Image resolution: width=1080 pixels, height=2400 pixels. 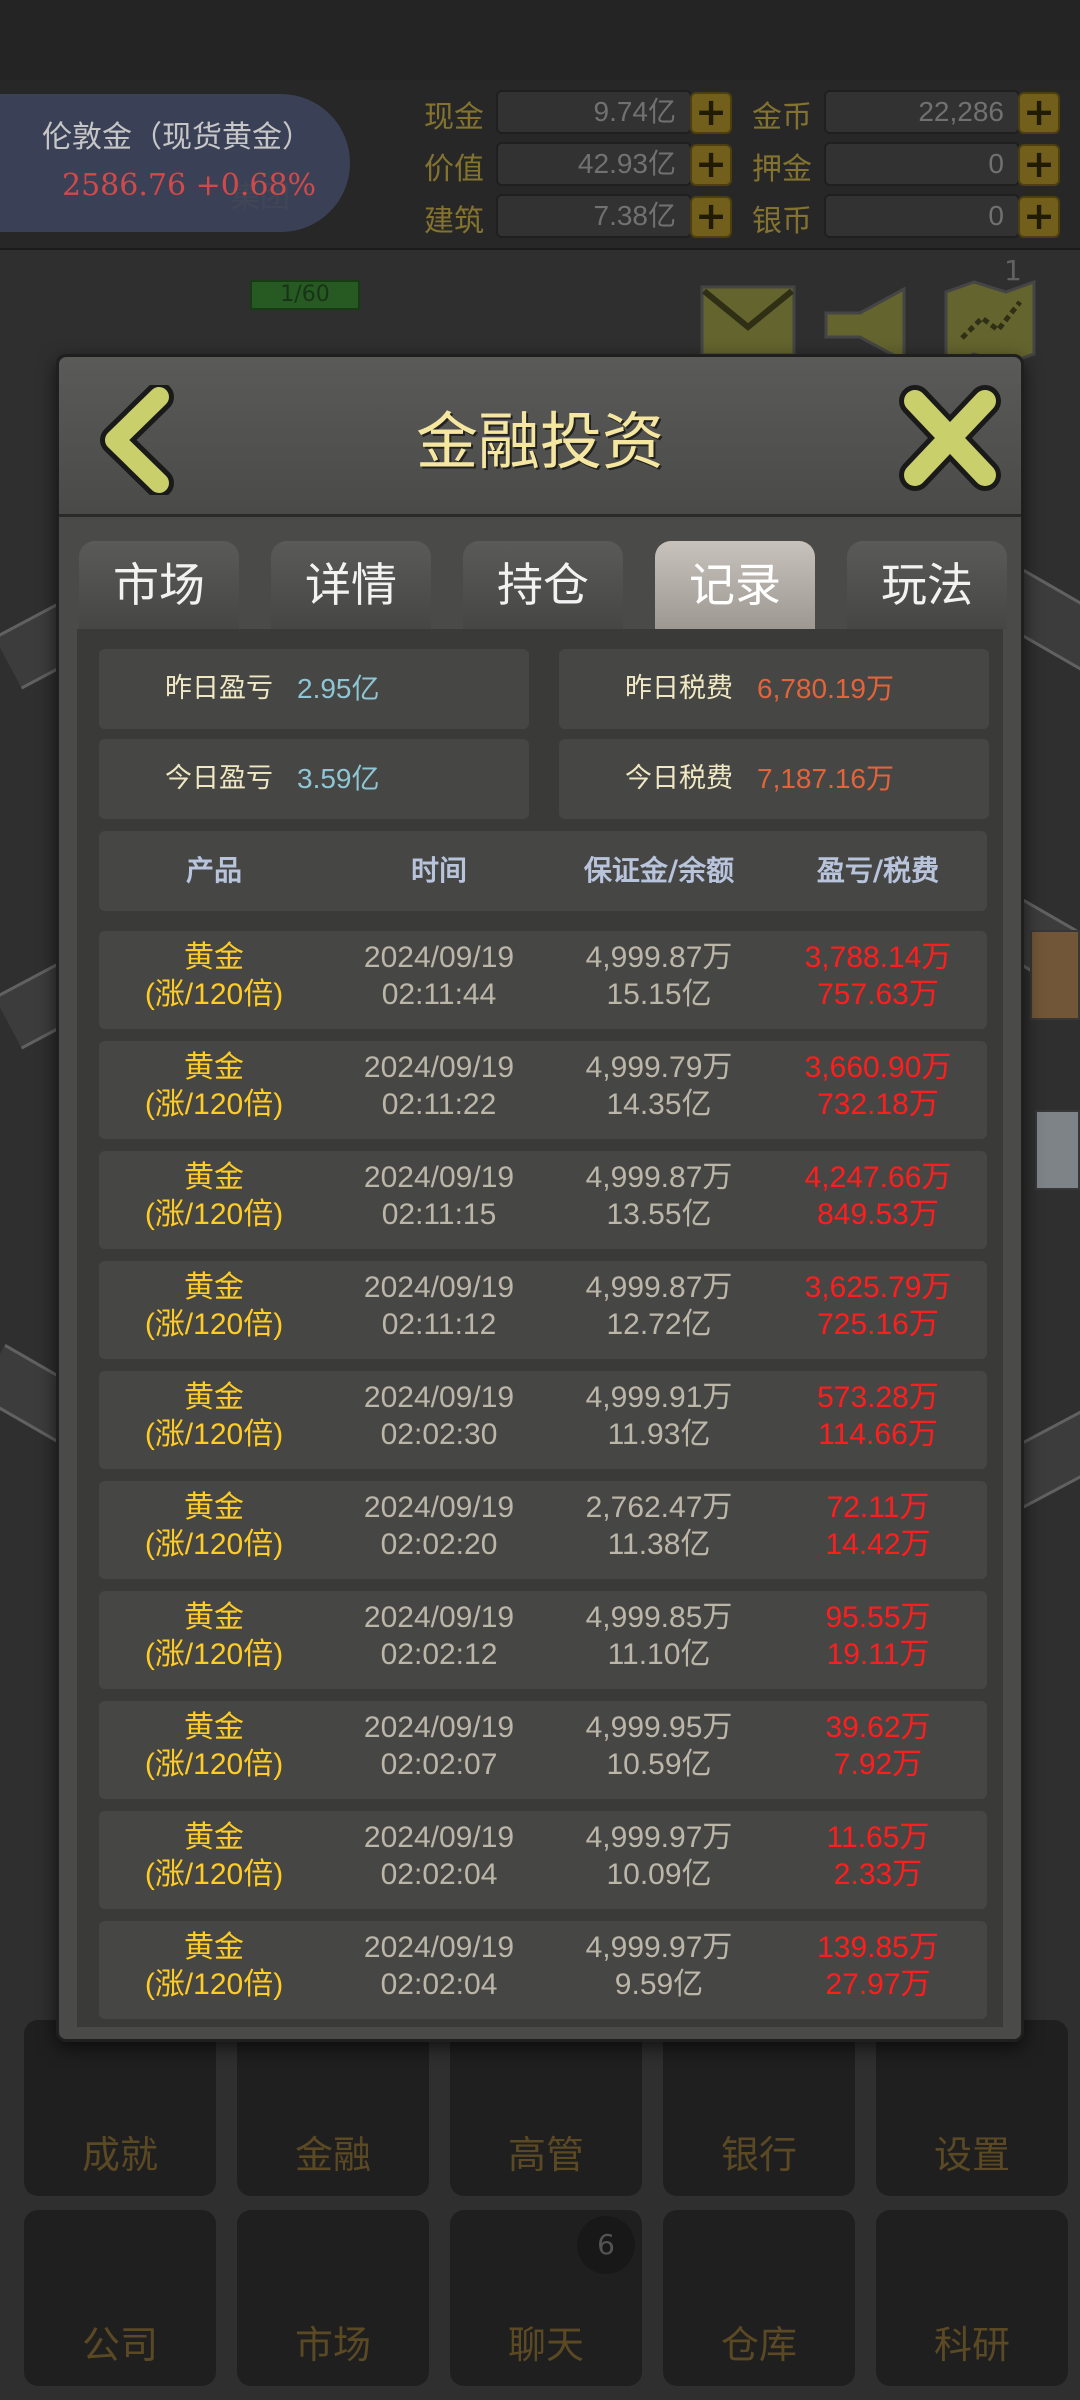 What do you see at coordinates (543, 585) in the screenshot?
I see `tab-positions: 持仓` at bounding box center [543, 585].